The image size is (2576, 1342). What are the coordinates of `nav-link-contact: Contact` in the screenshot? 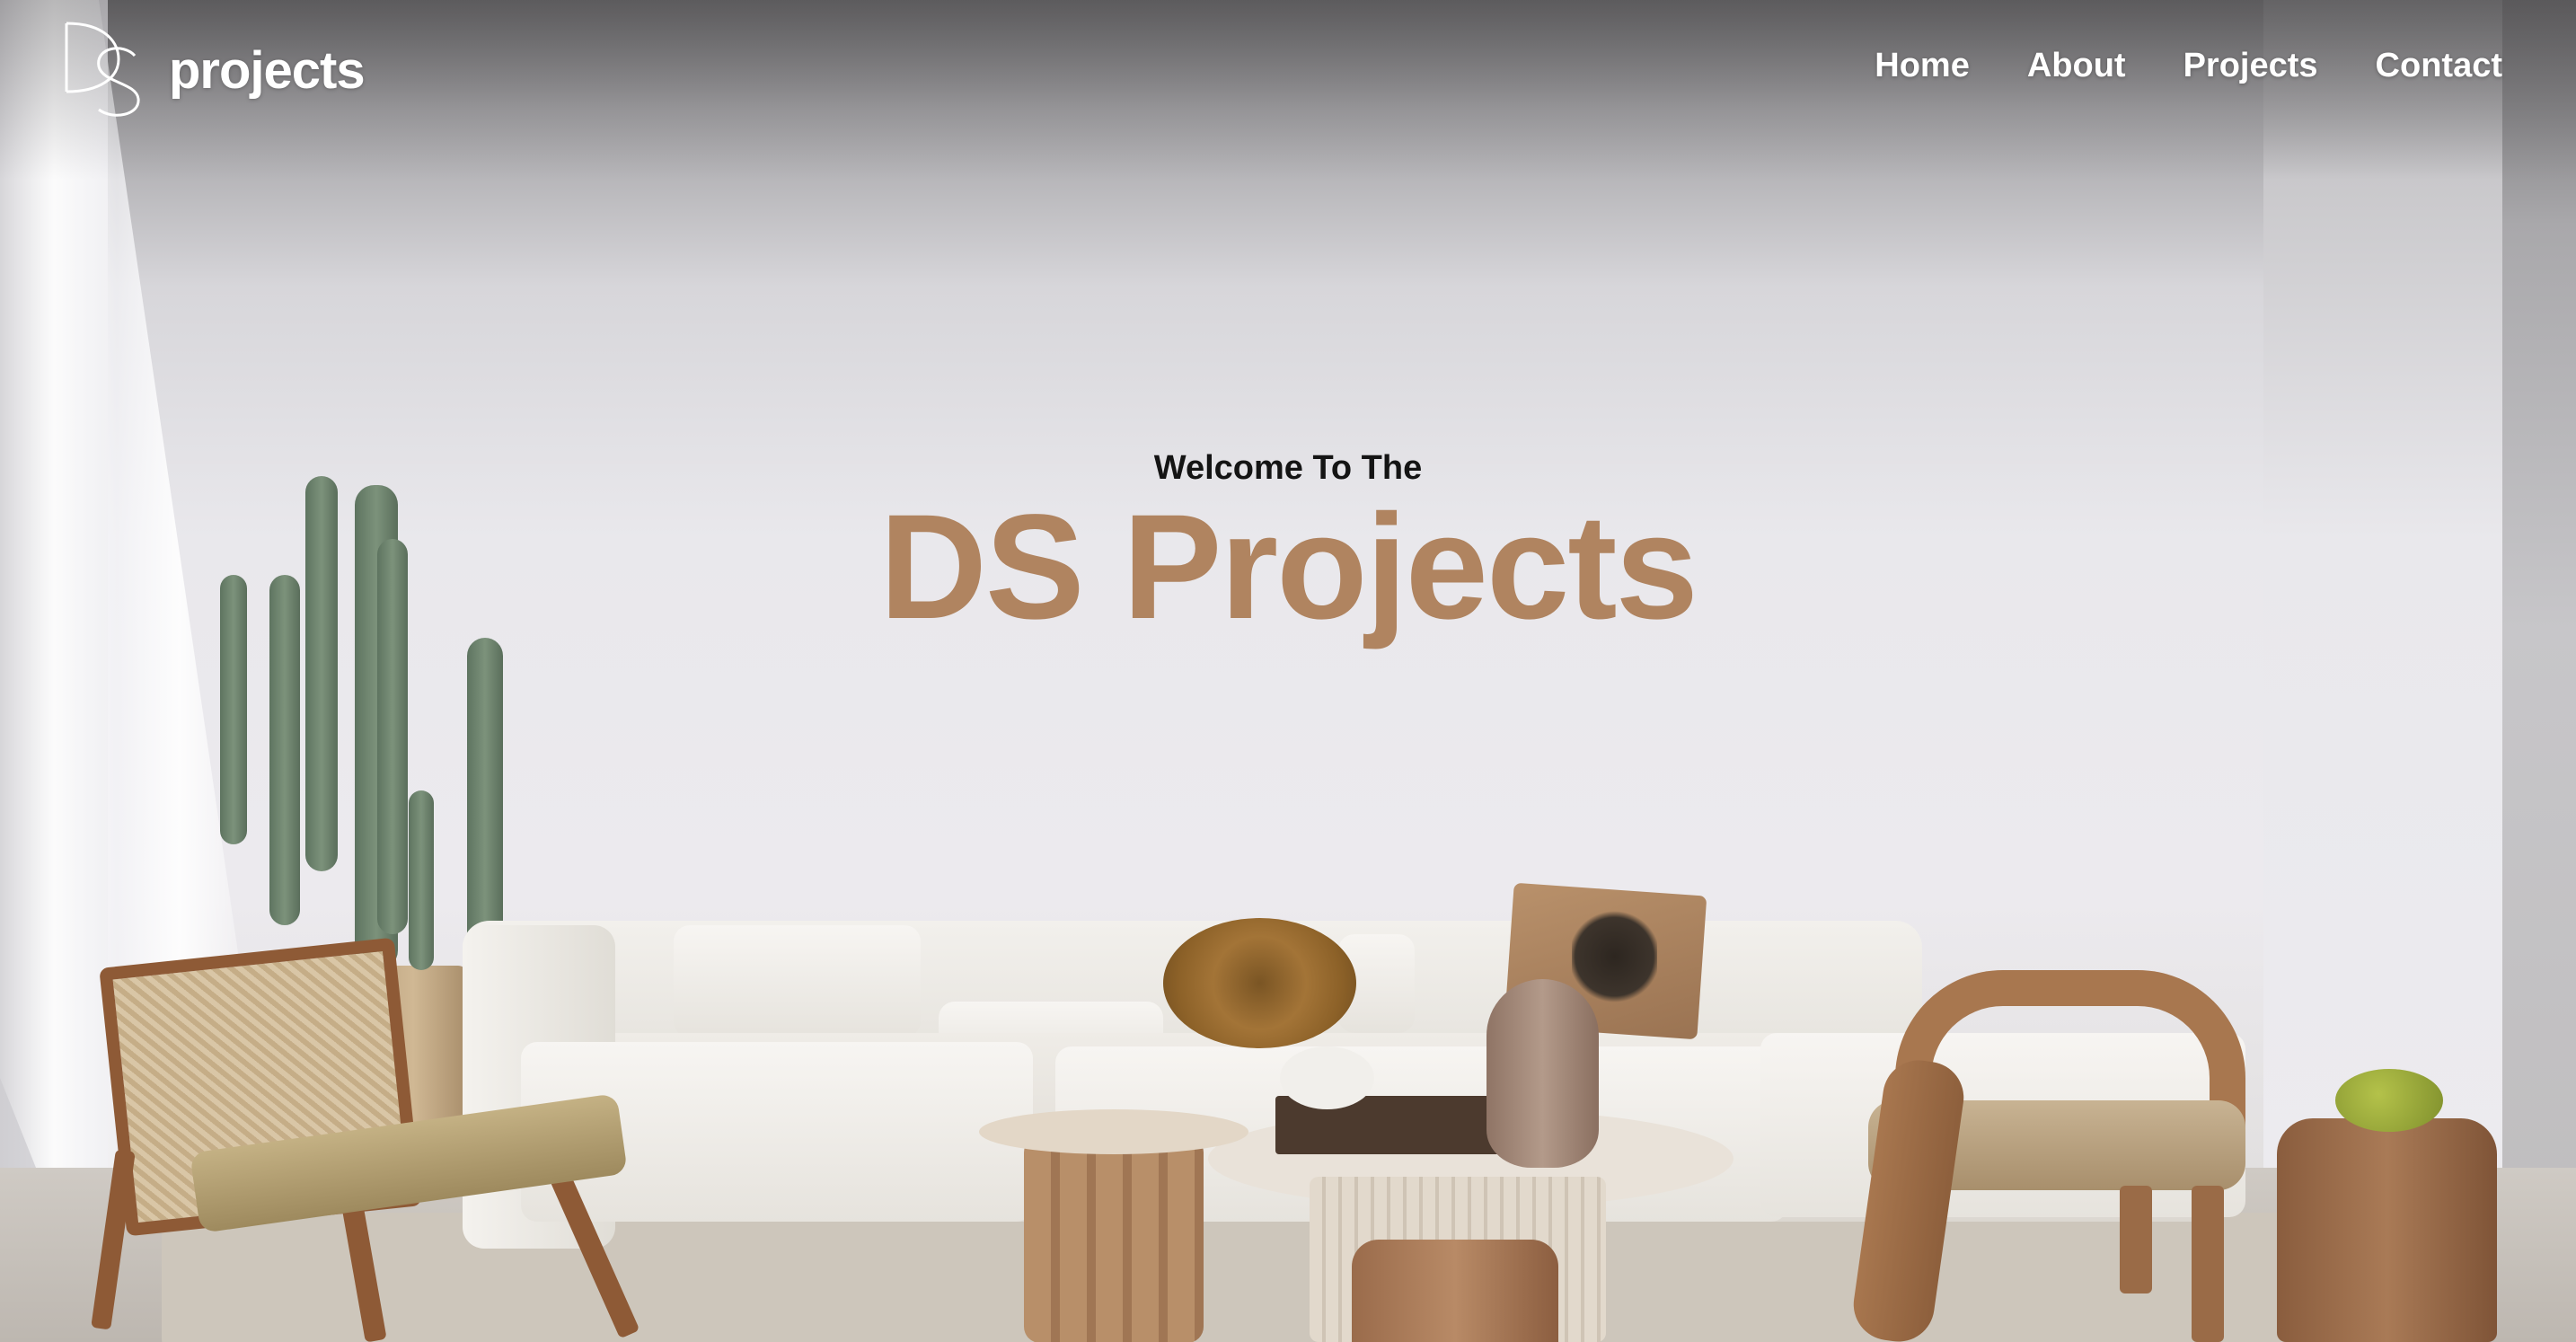 It's located at (2439, 66).